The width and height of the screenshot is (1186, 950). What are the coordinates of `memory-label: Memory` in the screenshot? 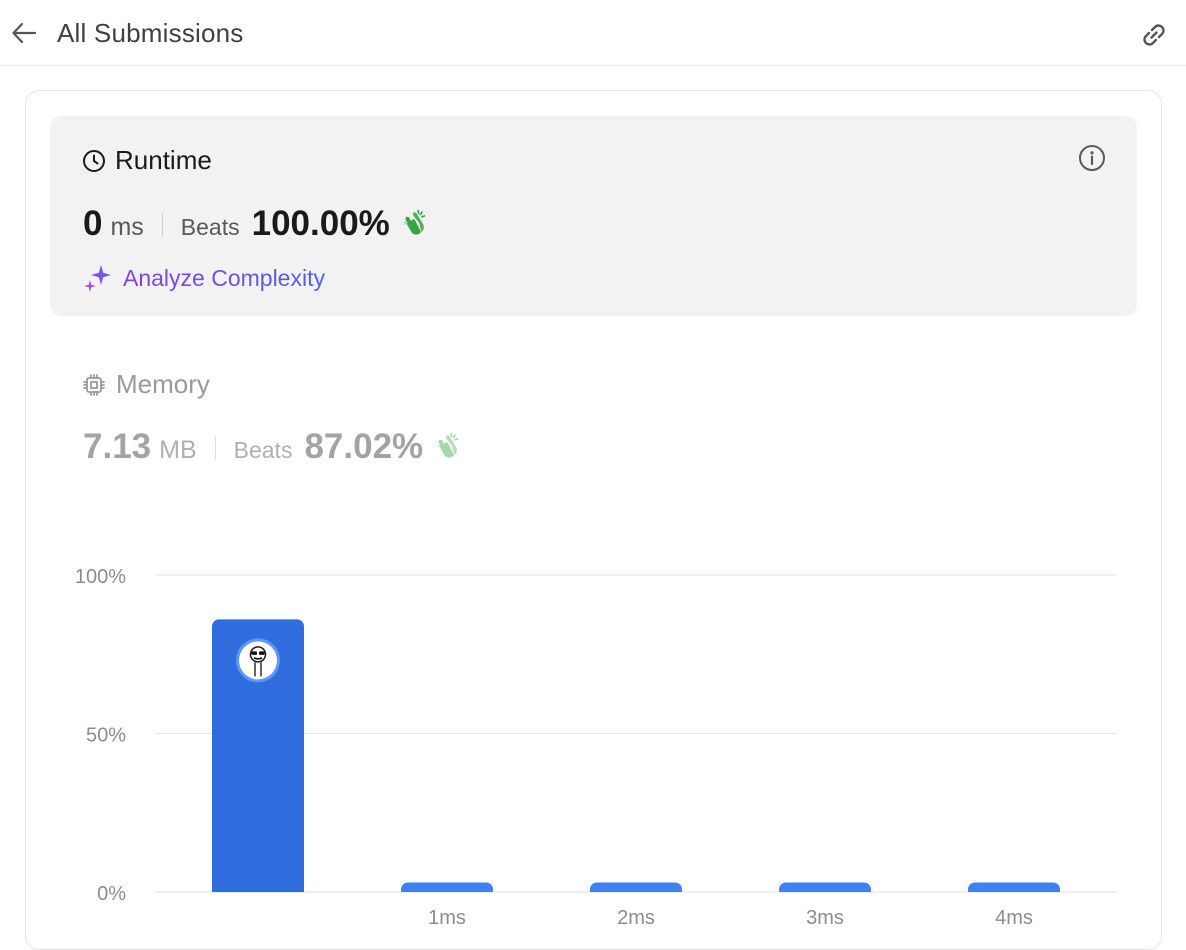 It's located at (163, 384).